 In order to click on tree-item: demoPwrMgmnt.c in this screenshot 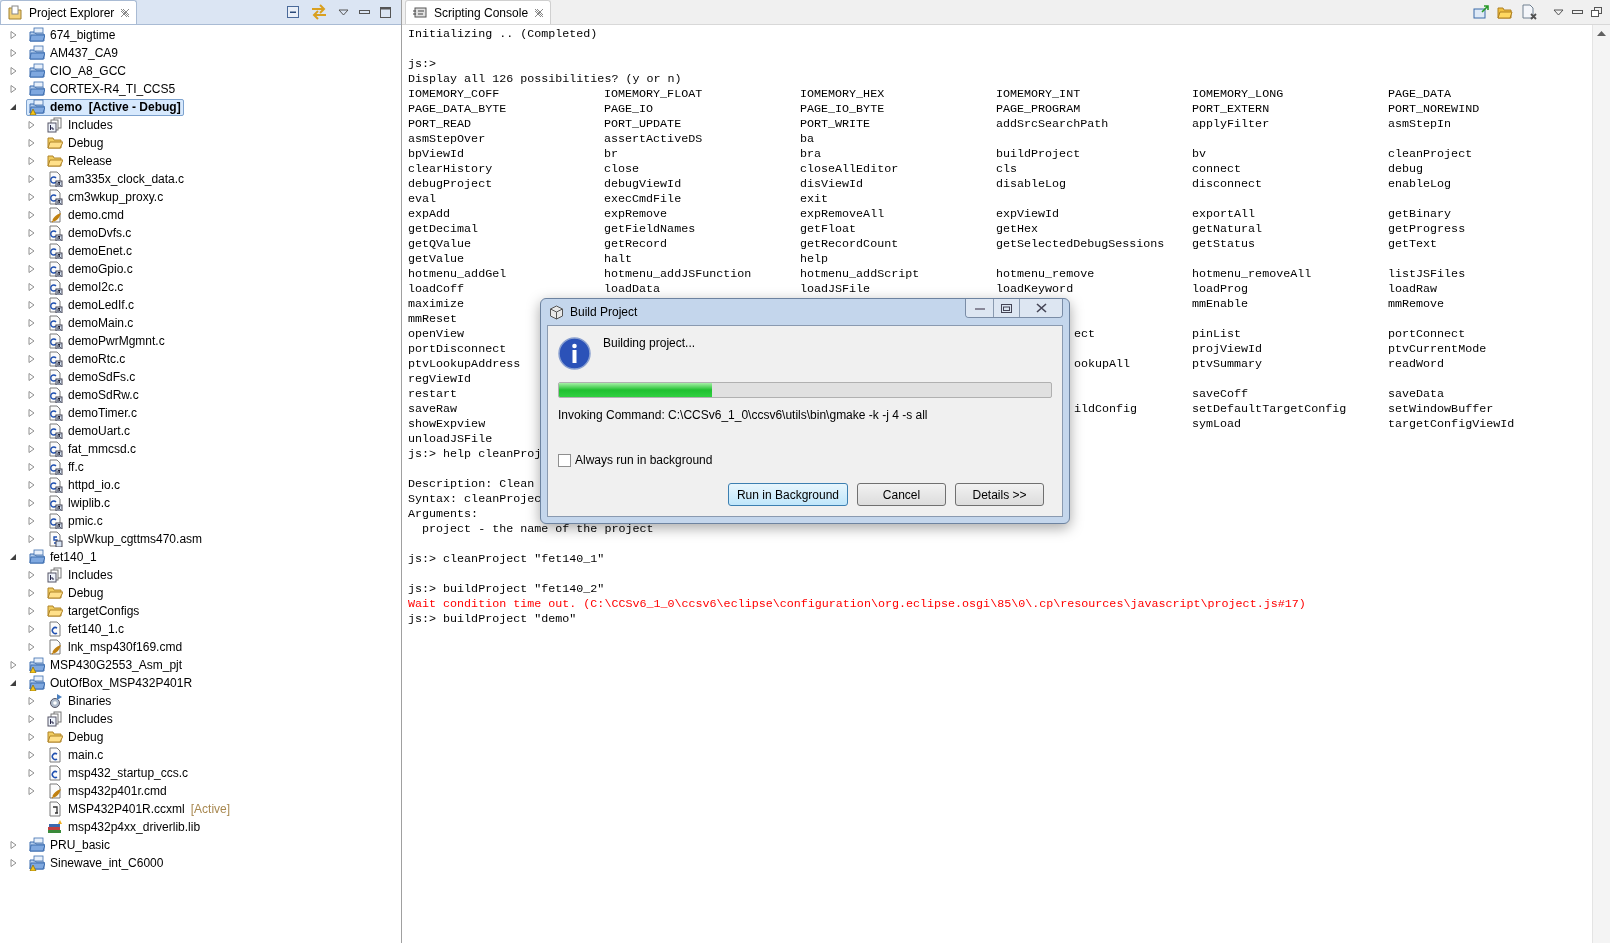, I will do `click(106, 341)`.